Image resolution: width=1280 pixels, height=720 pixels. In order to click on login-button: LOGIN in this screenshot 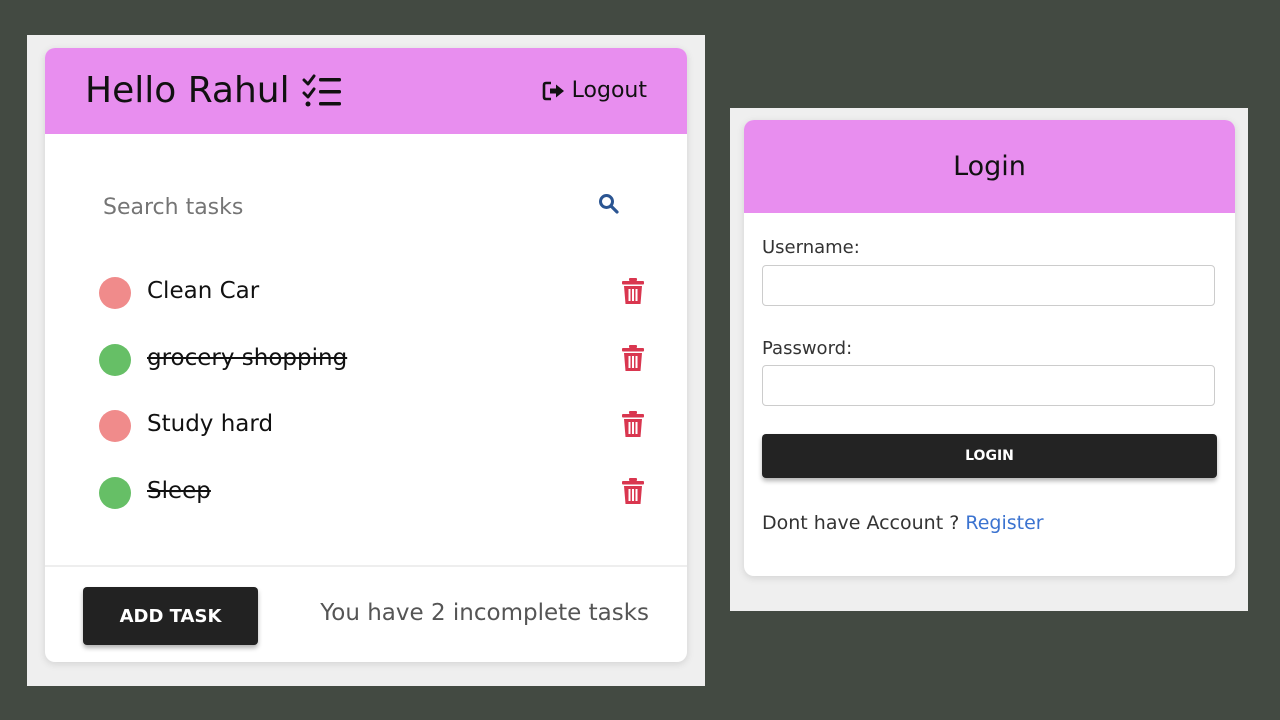, I will do `click(989, 456)`.